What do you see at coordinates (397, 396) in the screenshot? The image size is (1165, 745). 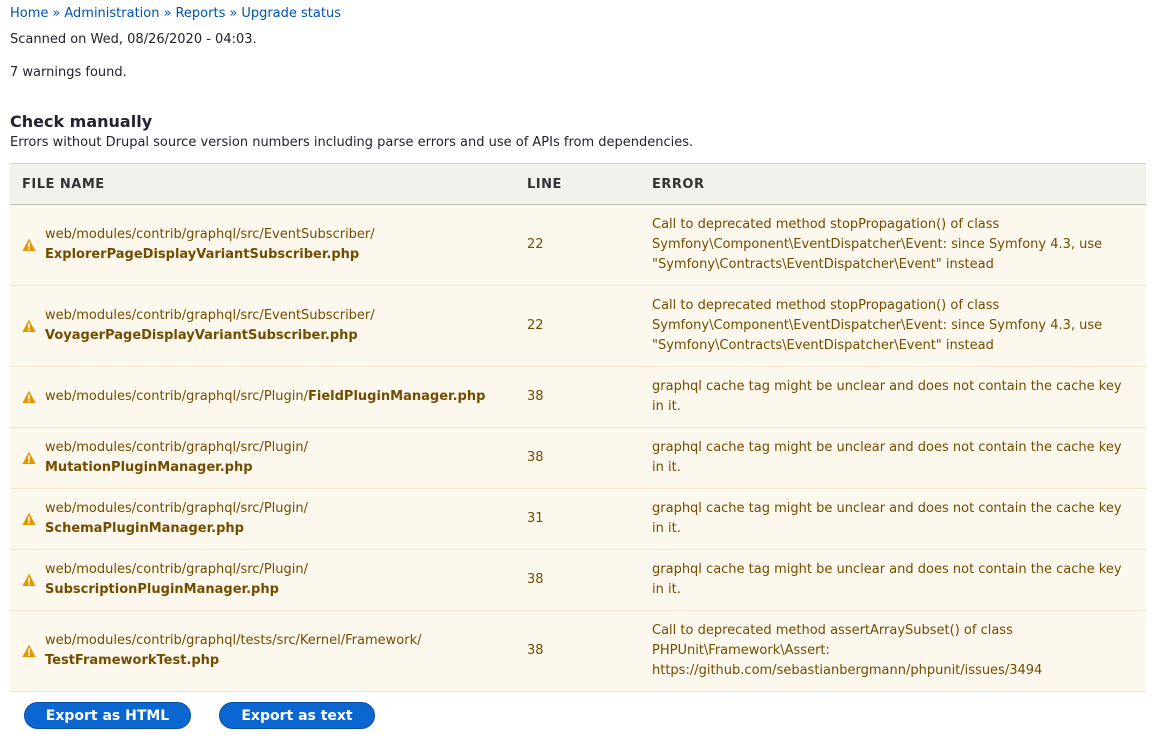 I see `file-name: FieldPluginManager.php` at bounding box center [397, 396].